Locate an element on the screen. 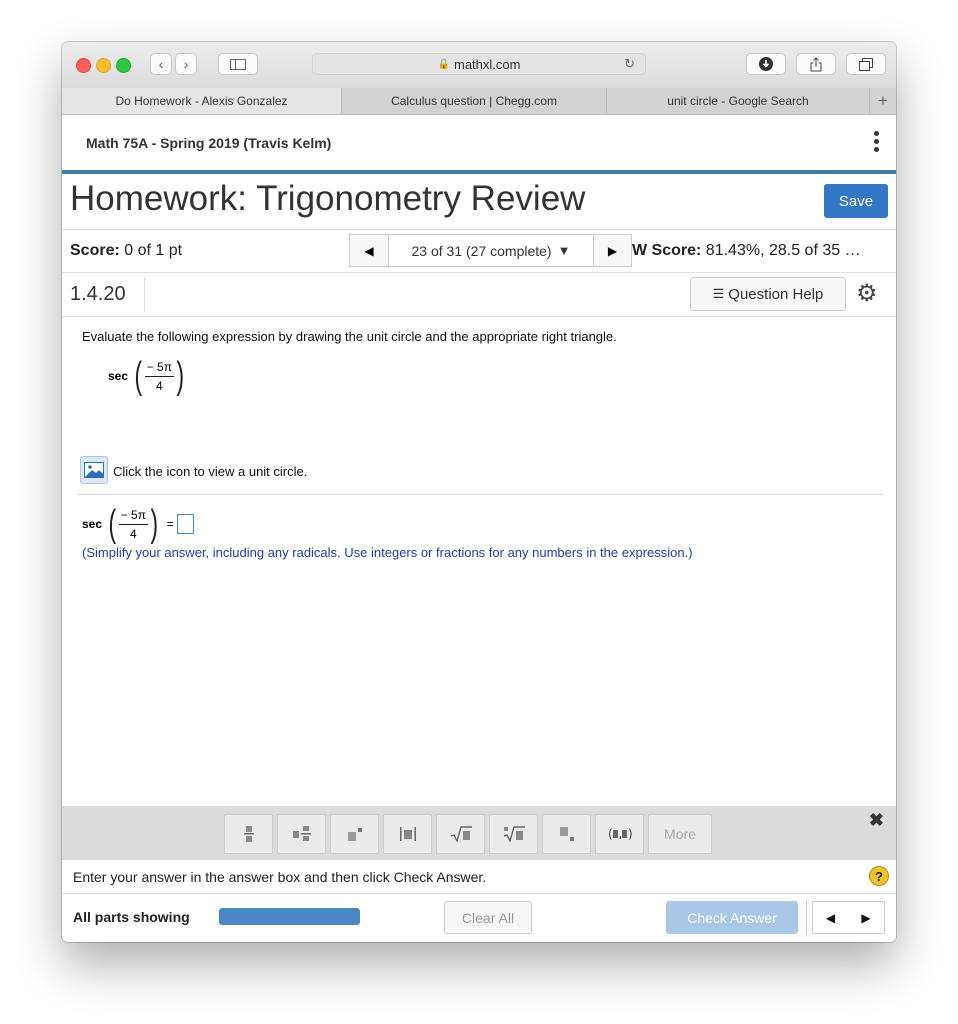 This screenshot has height=1024, width=958. tab-do-homework: Do Homework - Alexis Gonzalez is located at coordinates (202, 101).